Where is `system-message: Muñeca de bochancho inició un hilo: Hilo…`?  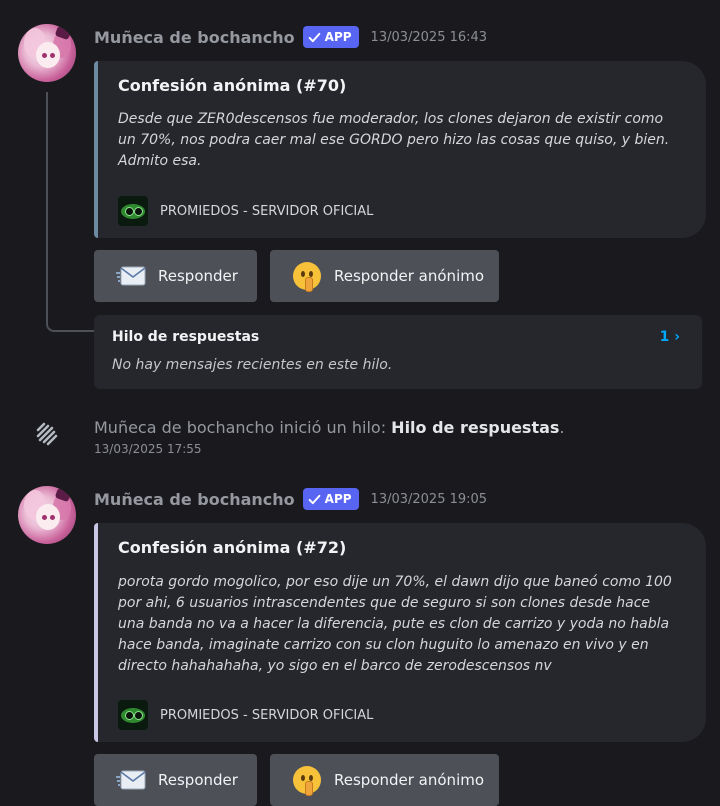
system-message: Muñeca de bochancho inició un hilo: Hilo… is located at coordinates (329, 427).